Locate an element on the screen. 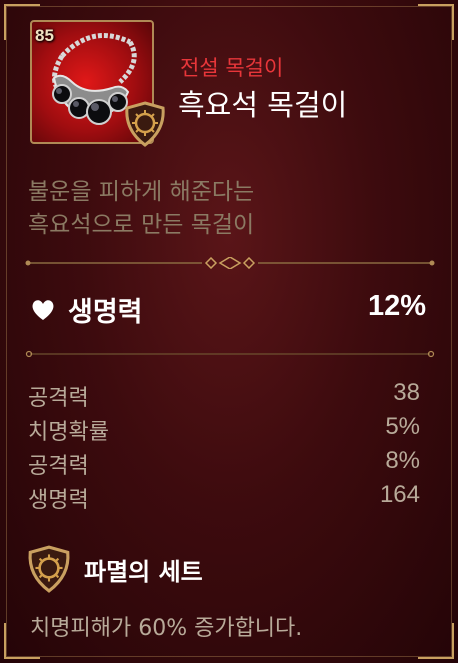 The height and width of the screenshot is (663, 458). set-bonus-description: 치명피해가 60% 증가합니다. is located at coordinates (166, 628).